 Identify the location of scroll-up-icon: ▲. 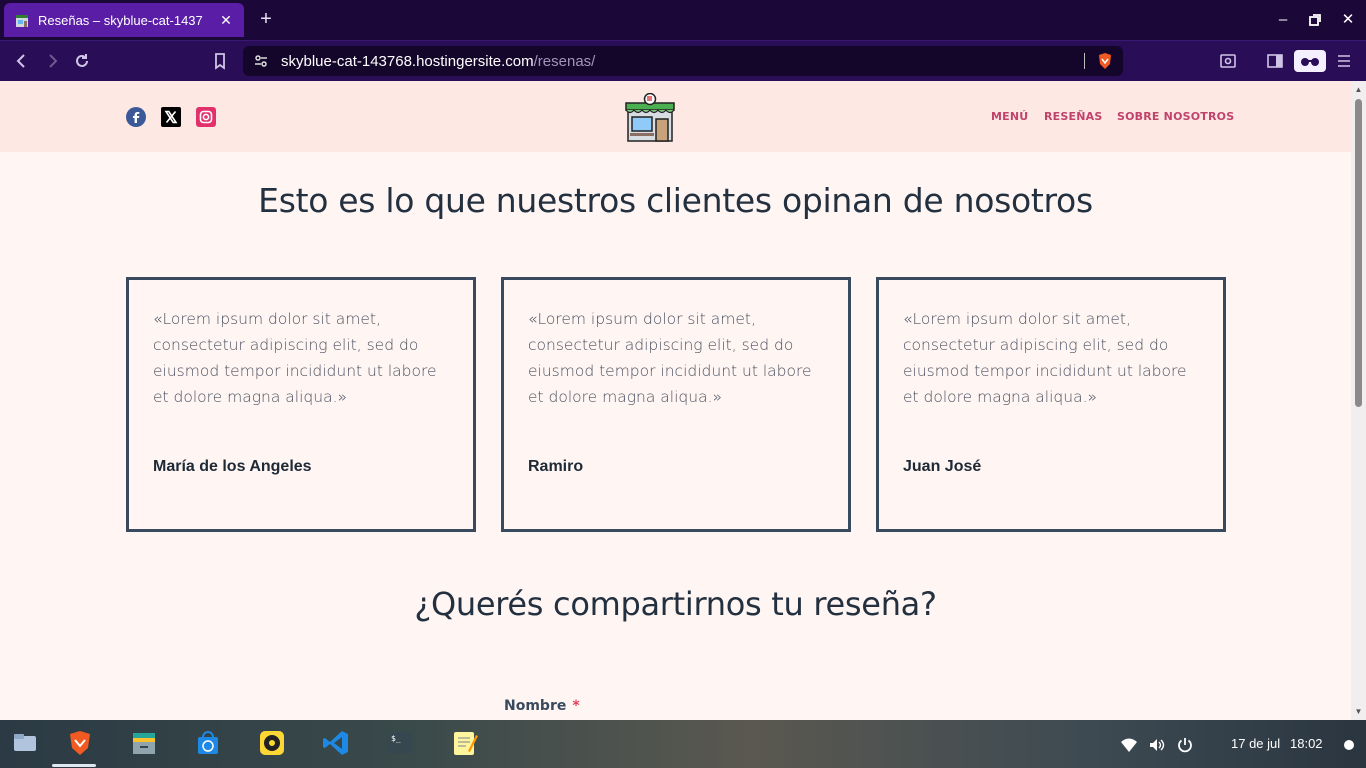
(1358, 89).